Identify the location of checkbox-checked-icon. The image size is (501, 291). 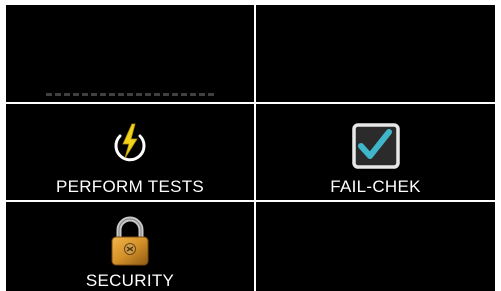
(375, 146).